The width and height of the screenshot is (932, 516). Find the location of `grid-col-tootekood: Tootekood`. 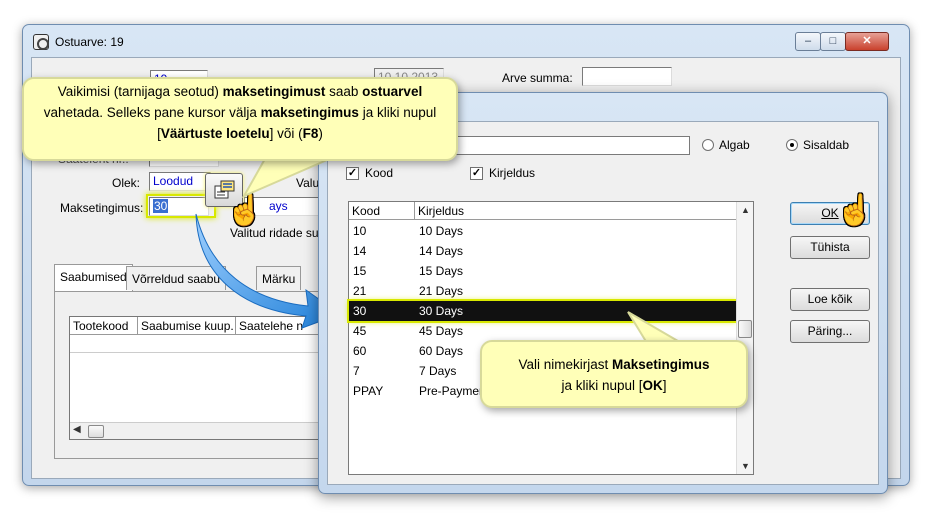

grid-col-tootekood: Tootekood is located at coordinates (104, 325).